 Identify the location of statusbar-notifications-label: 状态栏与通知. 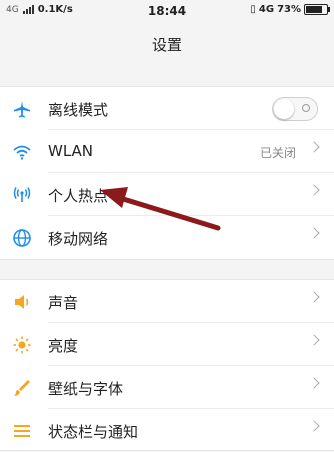
(93, 432).